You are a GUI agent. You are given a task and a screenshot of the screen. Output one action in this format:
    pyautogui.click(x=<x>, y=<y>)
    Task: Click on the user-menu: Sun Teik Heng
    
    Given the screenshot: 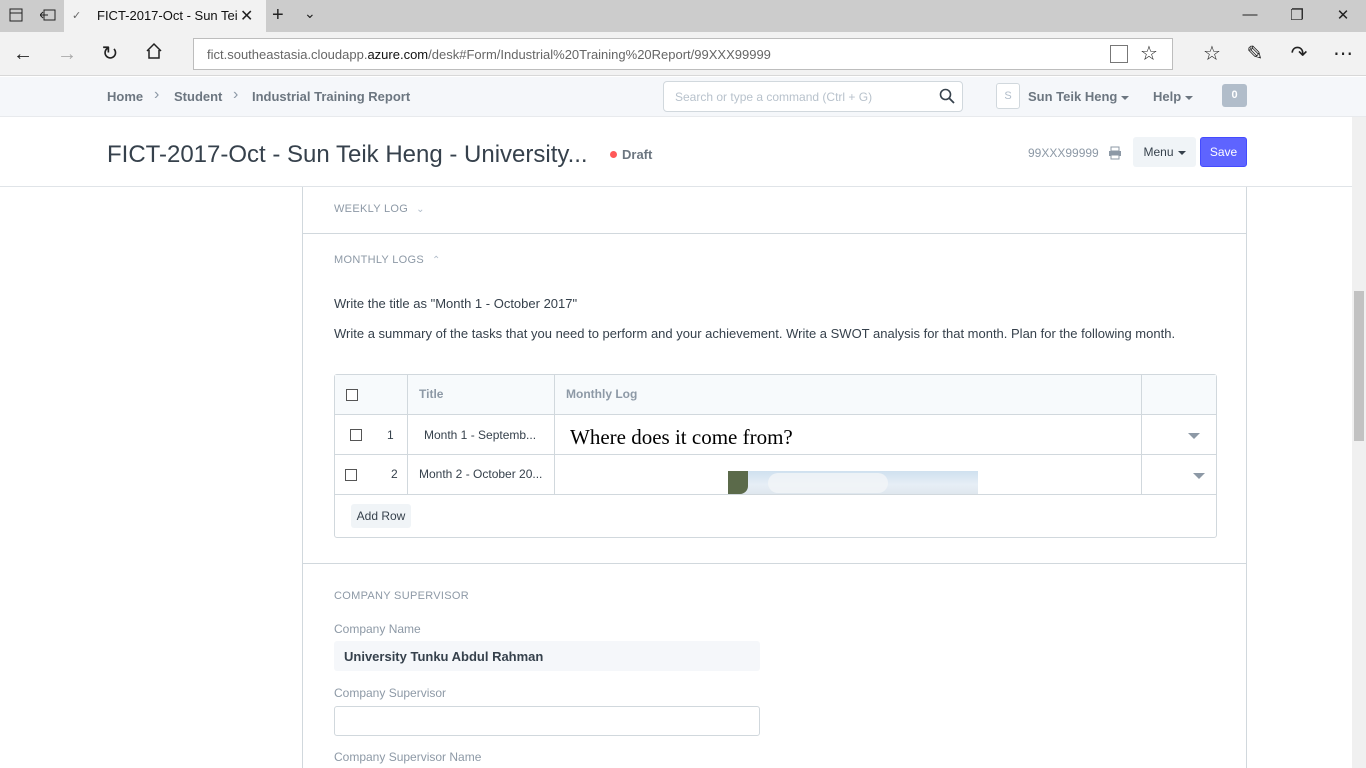 What is the action you would take?
    pyautogui.click(x=1079, y=96)
    